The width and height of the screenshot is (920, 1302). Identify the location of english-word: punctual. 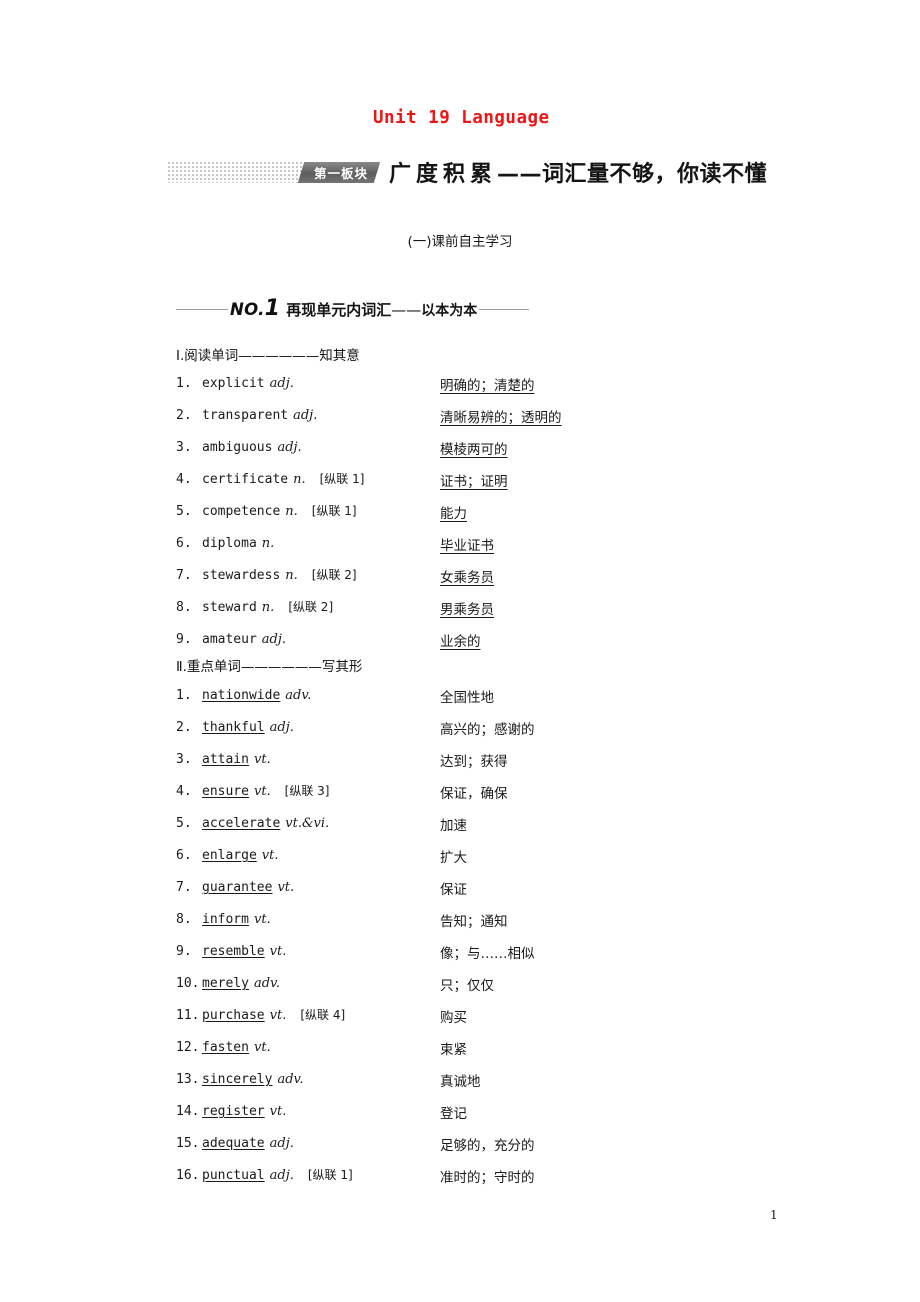
(233, 1175).